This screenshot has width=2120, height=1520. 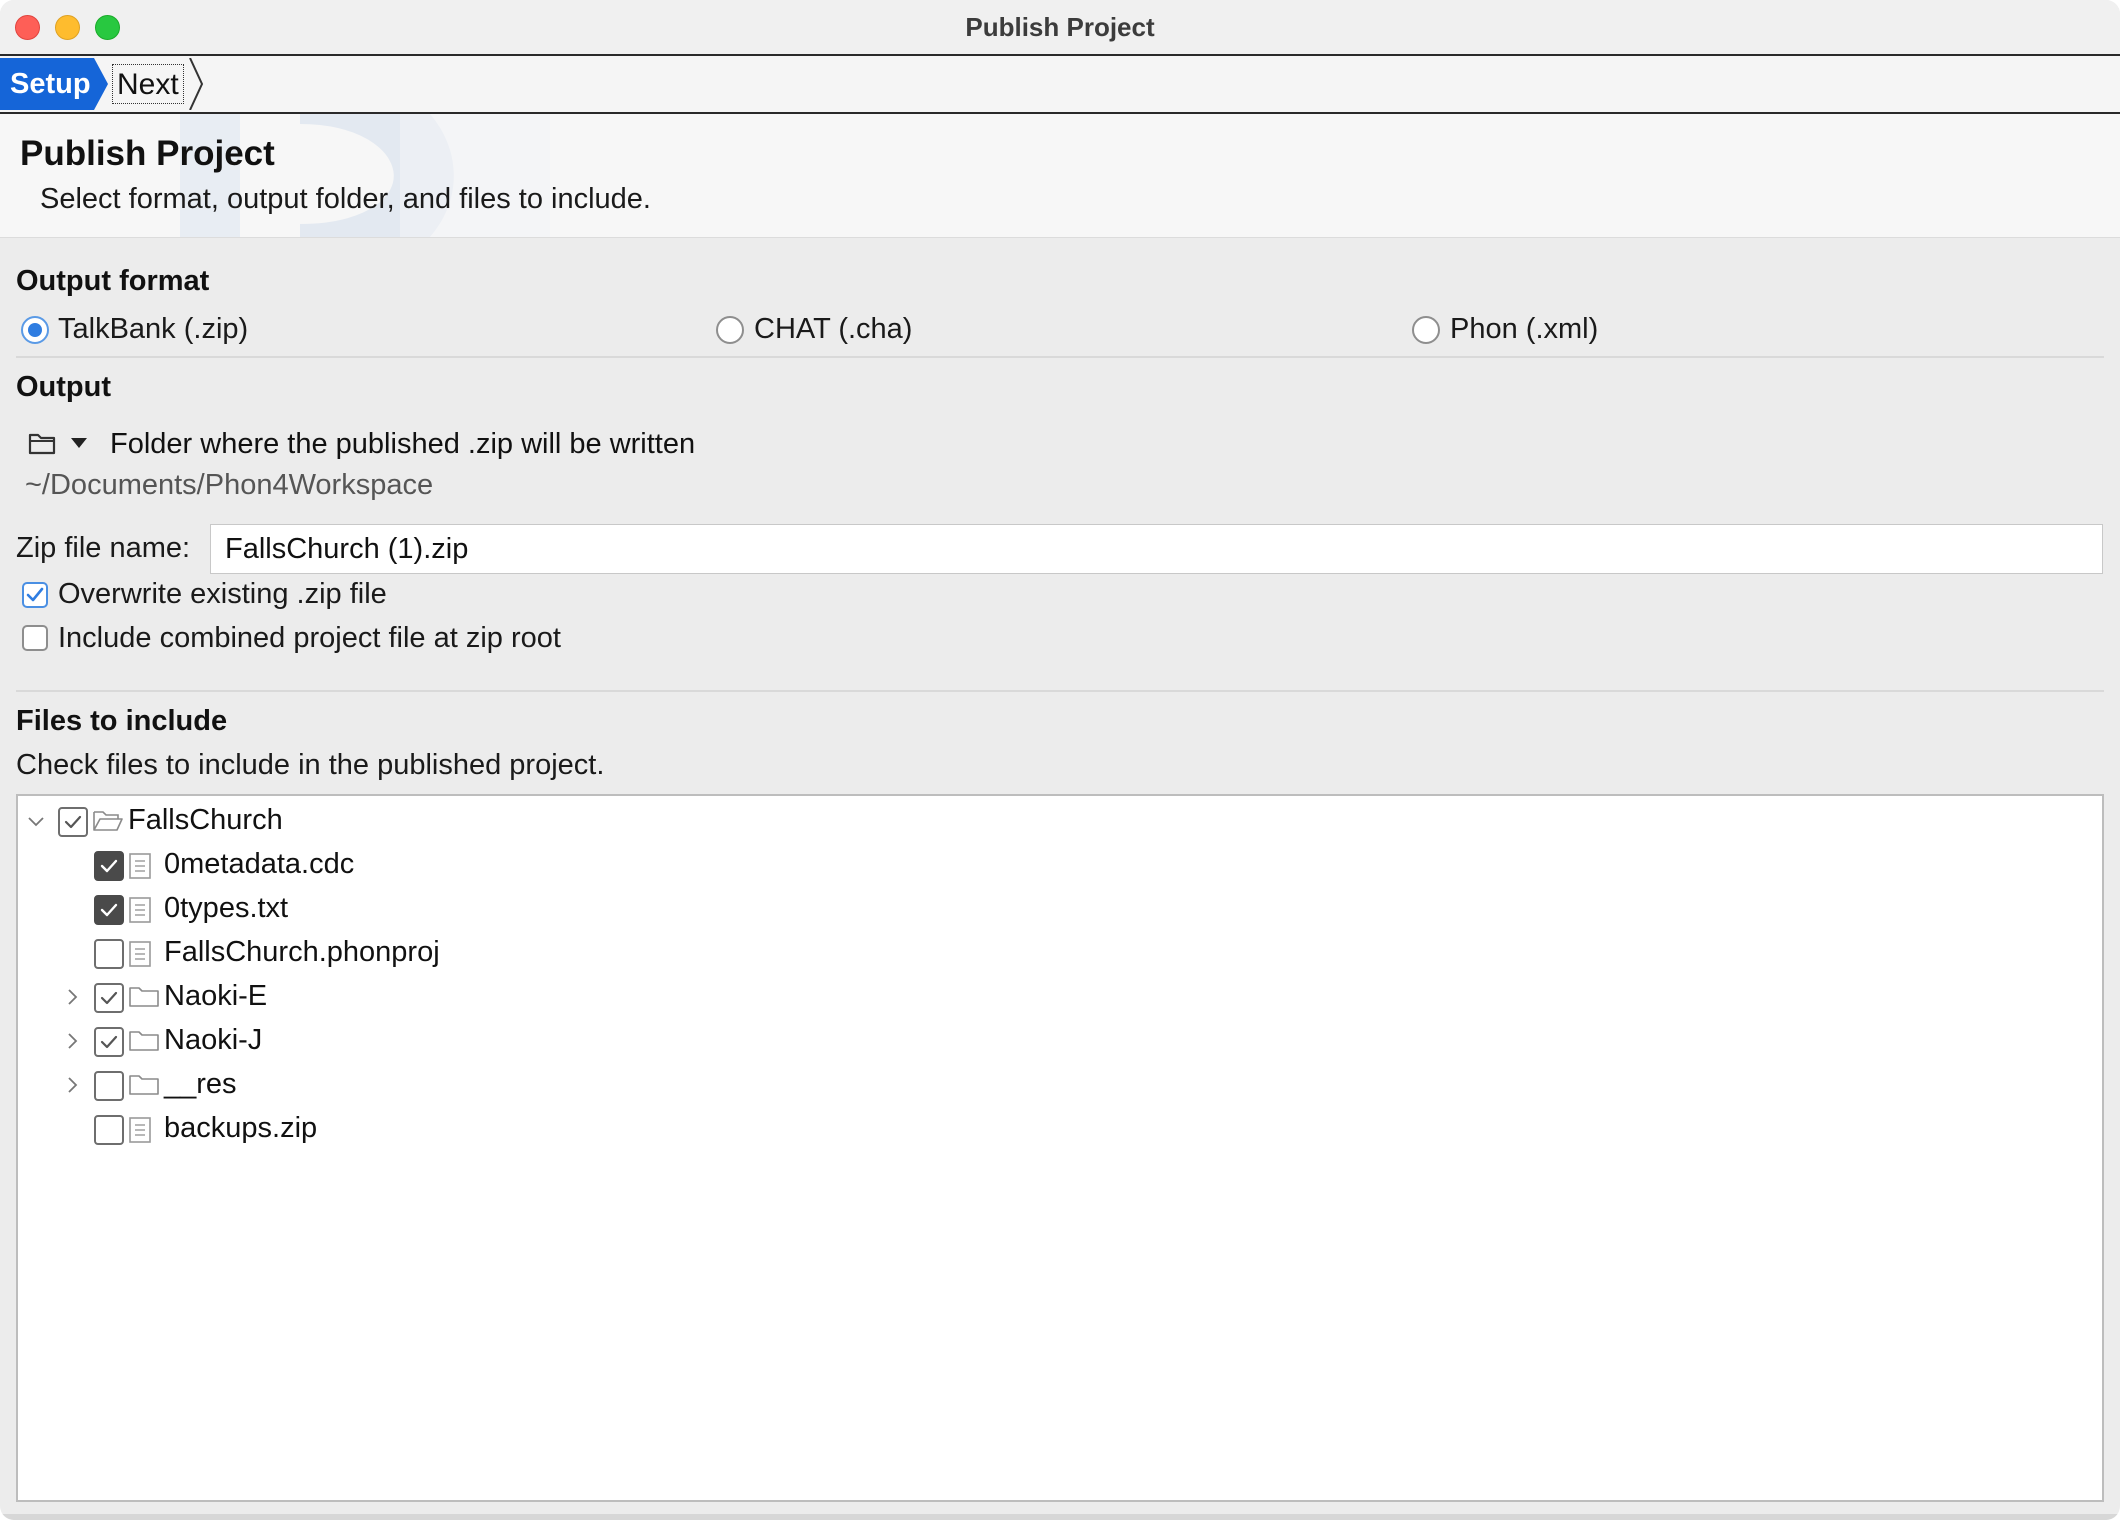 I want to click on tree-label: backups.zip, so click(x=240, y=1128).